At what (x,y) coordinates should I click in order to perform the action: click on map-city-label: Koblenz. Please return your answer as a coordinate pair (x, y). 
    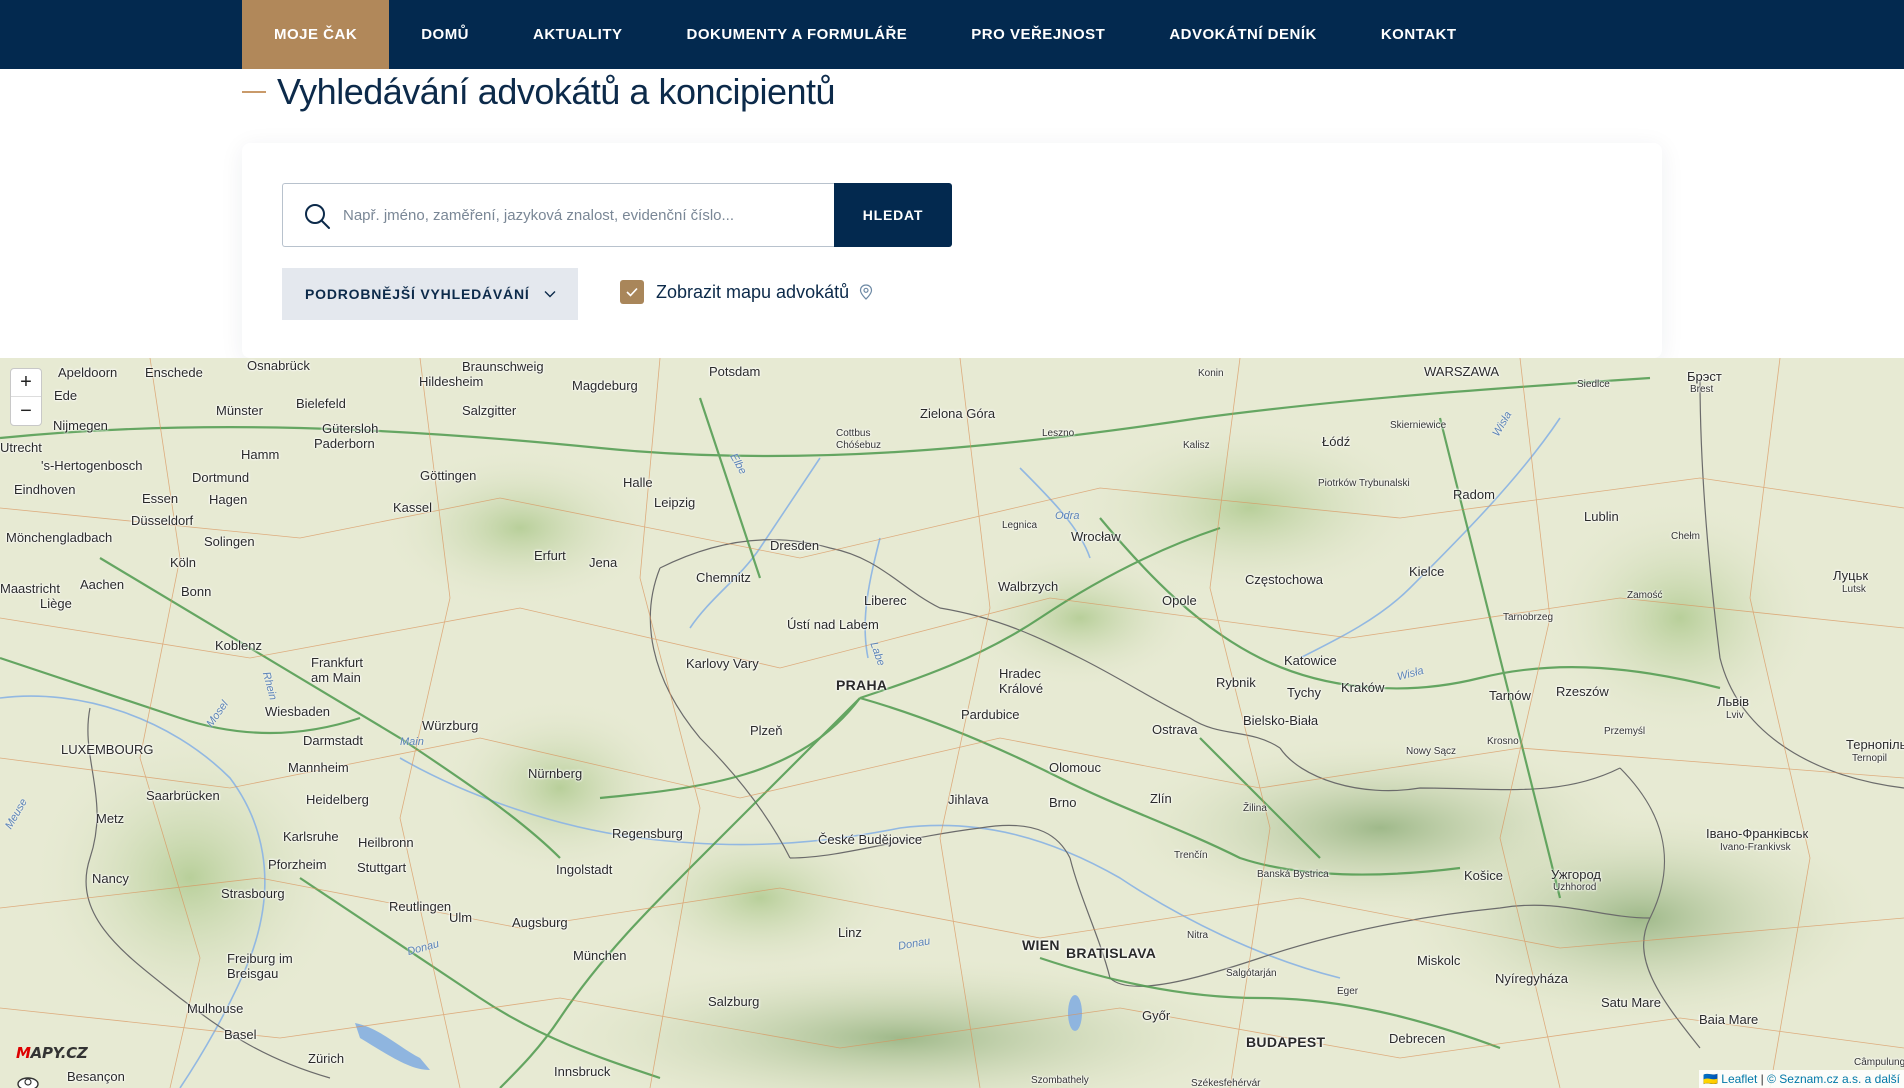
    Looking at the image, I should click on (238, 645).